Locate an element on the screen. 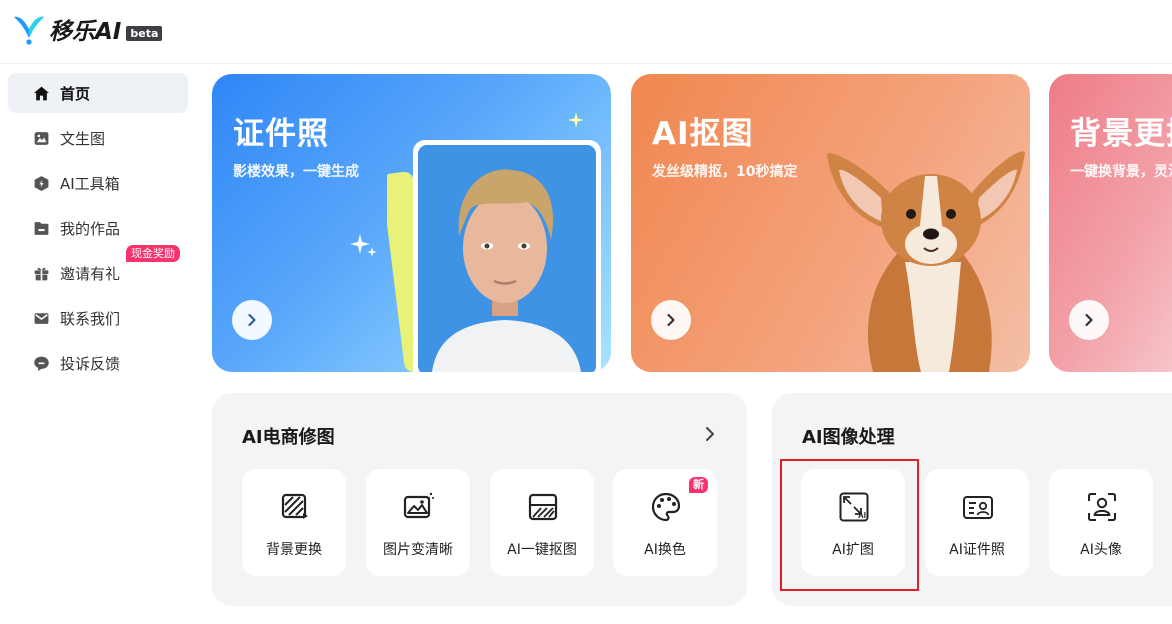 This screenshot has width=1172, height=624. id-card-icon is located at coordinates (978, 507).